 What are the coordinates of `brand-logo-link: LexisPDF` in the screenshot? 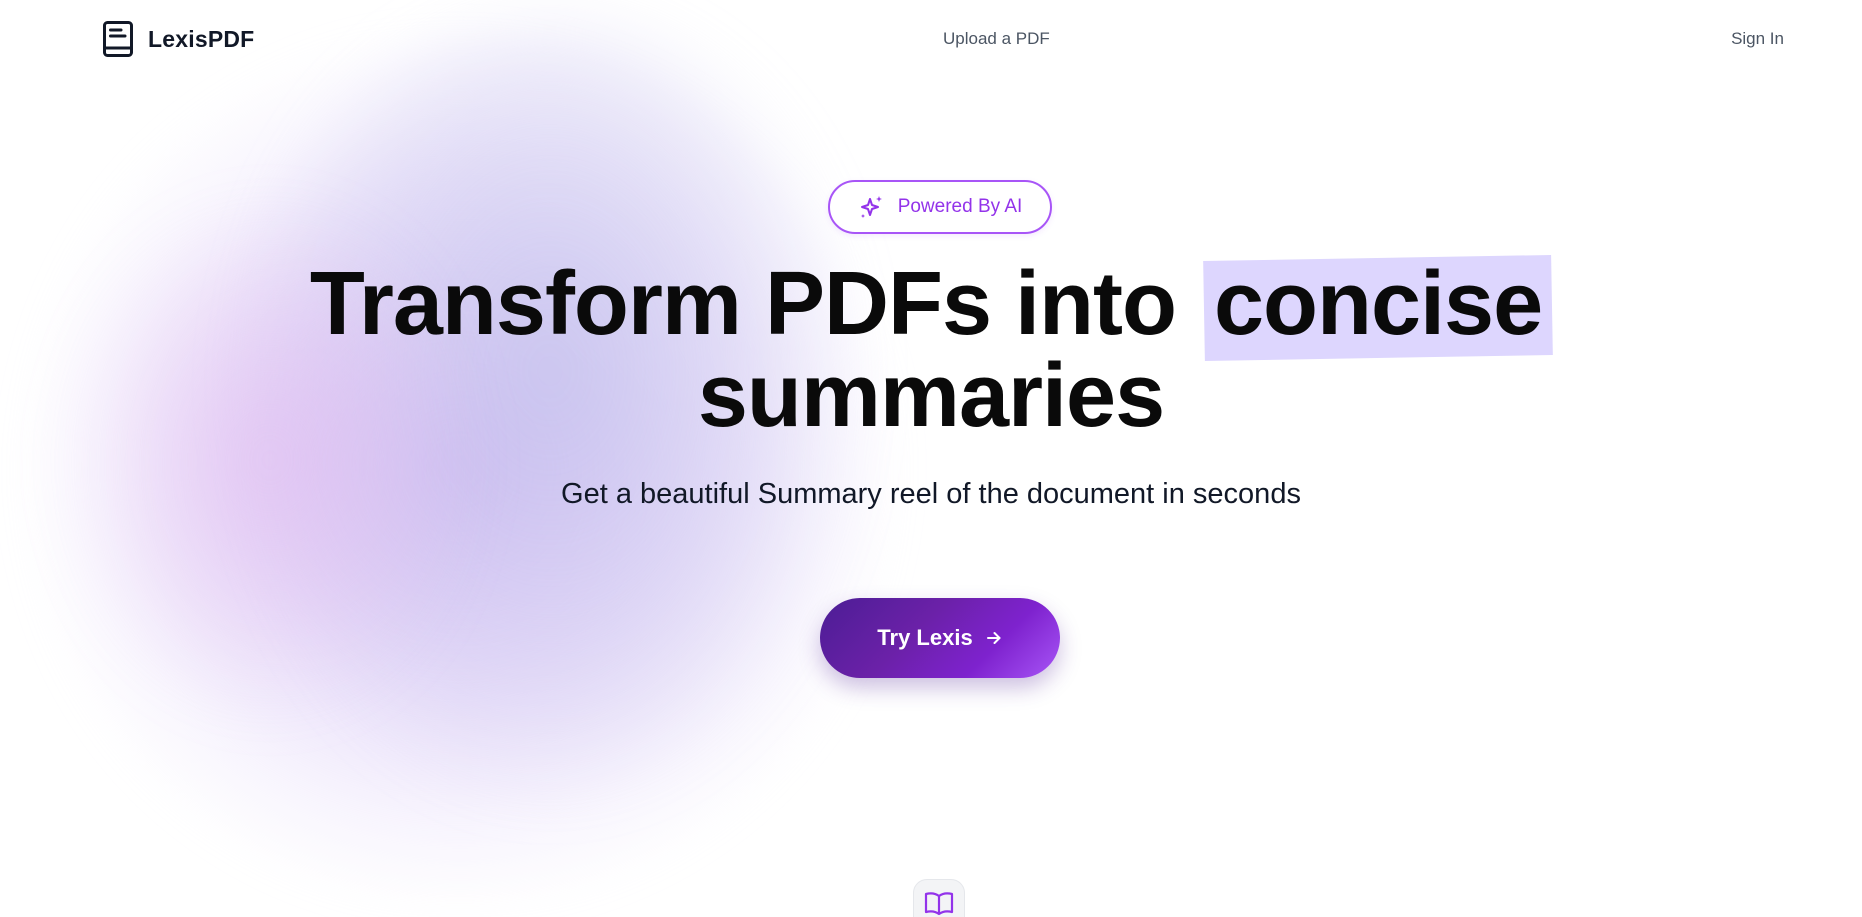 It's located at (178, 39).